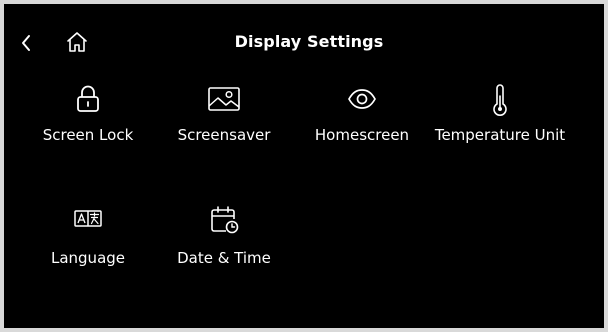  Describe the element at coordinates (500, 135) in the screenshot. I see `setting-label: Temperature Unit` at that location.